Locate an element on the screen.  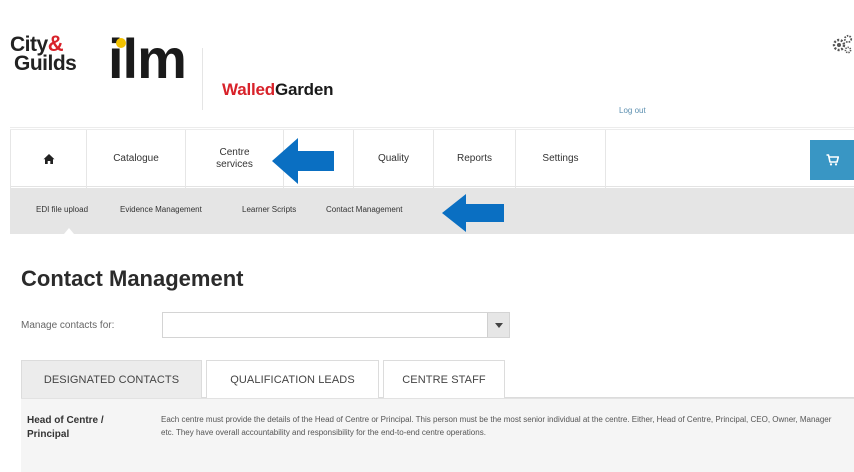
gear-icon is located at coordinates (842, 44).